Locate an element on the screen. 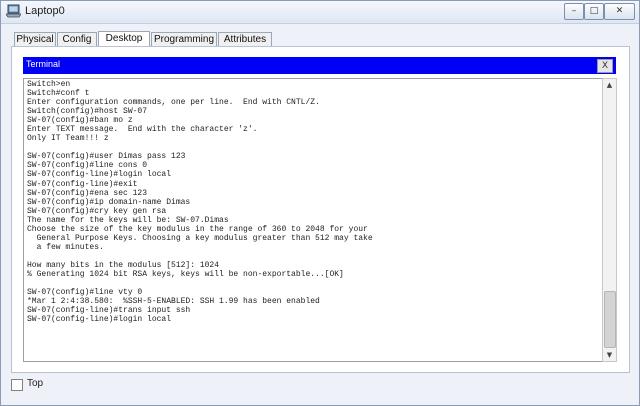 The width and height of the screenshot is (640, 406). terminal-line: Only IT Team!!! z is located at coordinates (68, 139).